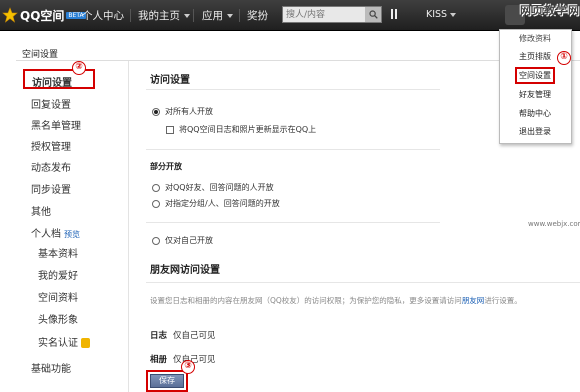 The width and height of the screenshot is (580, 392). I want to click on step-marker-1: ①, so click(564, 58).